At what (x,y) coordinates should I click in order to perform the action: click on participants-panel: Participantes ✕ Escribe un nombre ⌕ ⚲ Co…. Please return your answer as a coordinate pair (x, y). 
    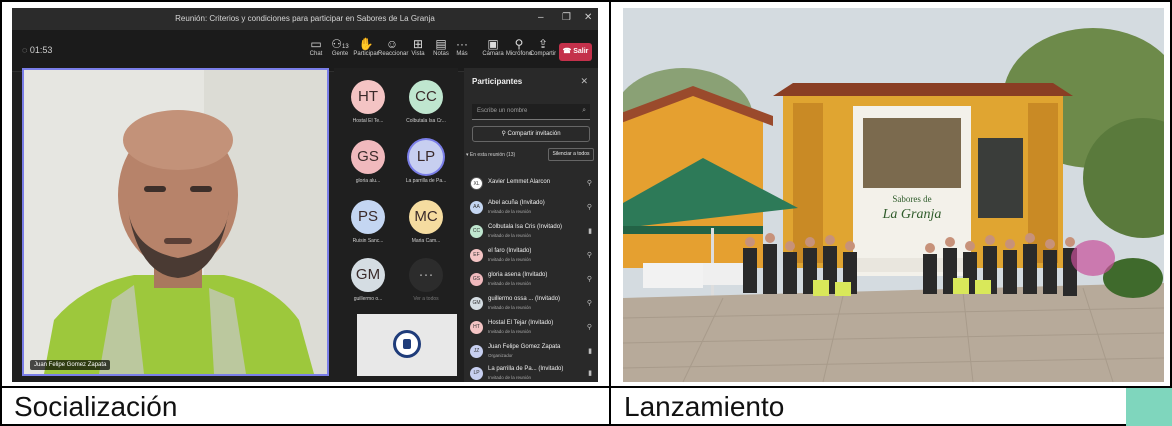
    Looking at the image, I should click on (531, 225).